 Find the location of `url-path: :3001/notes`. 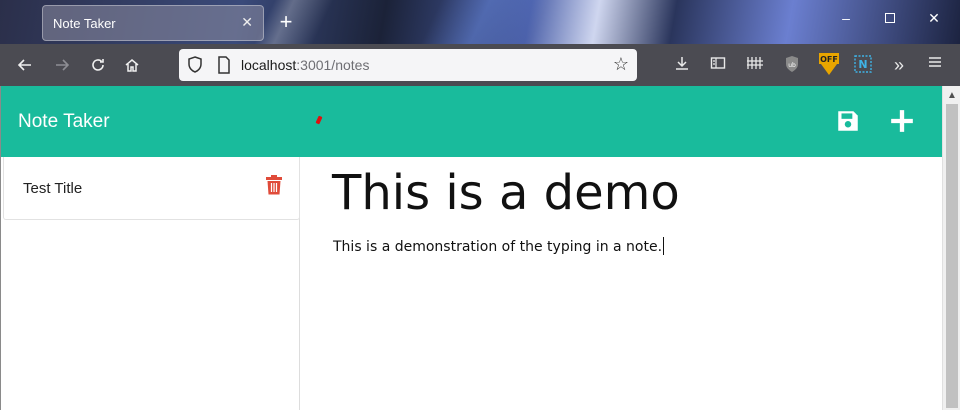

url-path: :3001/notes is located at coordinates (333, 65).